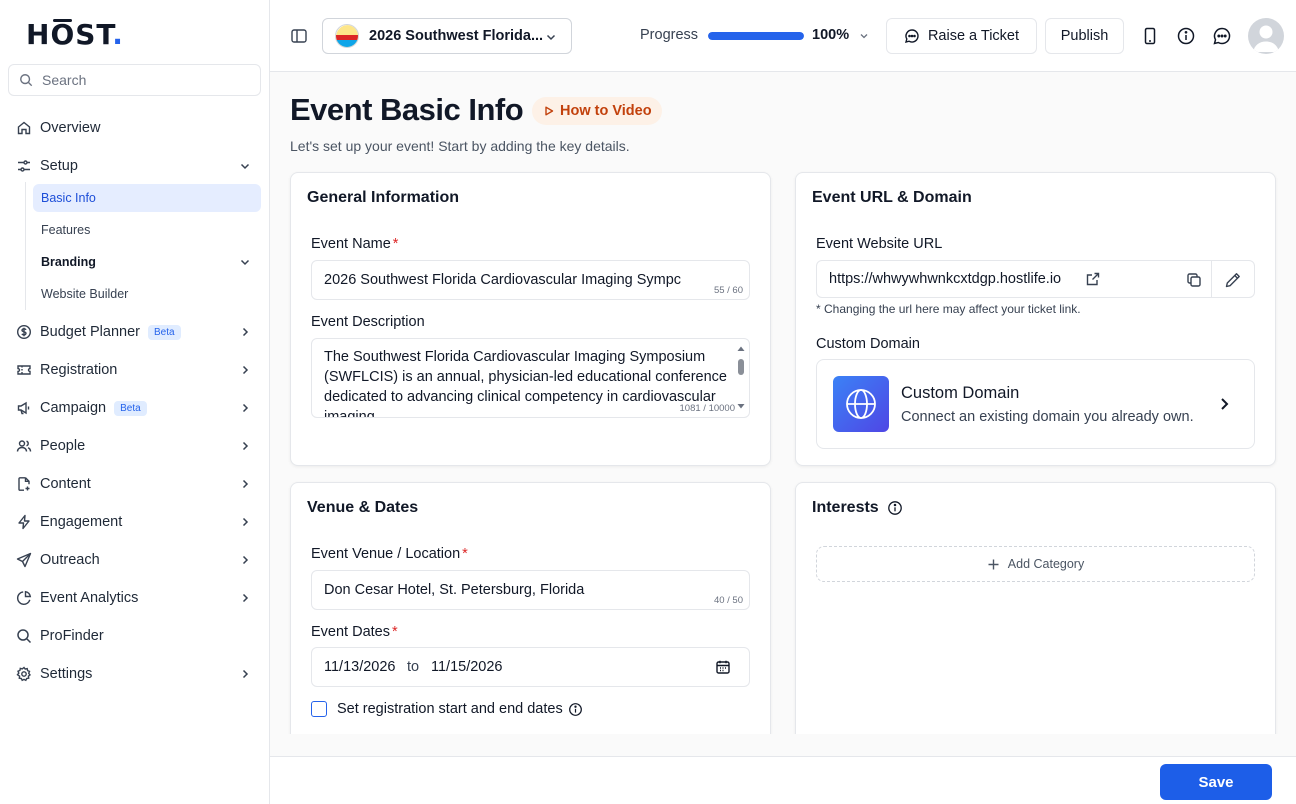 The height and width of the screenshot is (804, 1296). What do you see at coordinates (142, 80) in the screenshot?
I see `search-input` at bounding box center [142, 80].